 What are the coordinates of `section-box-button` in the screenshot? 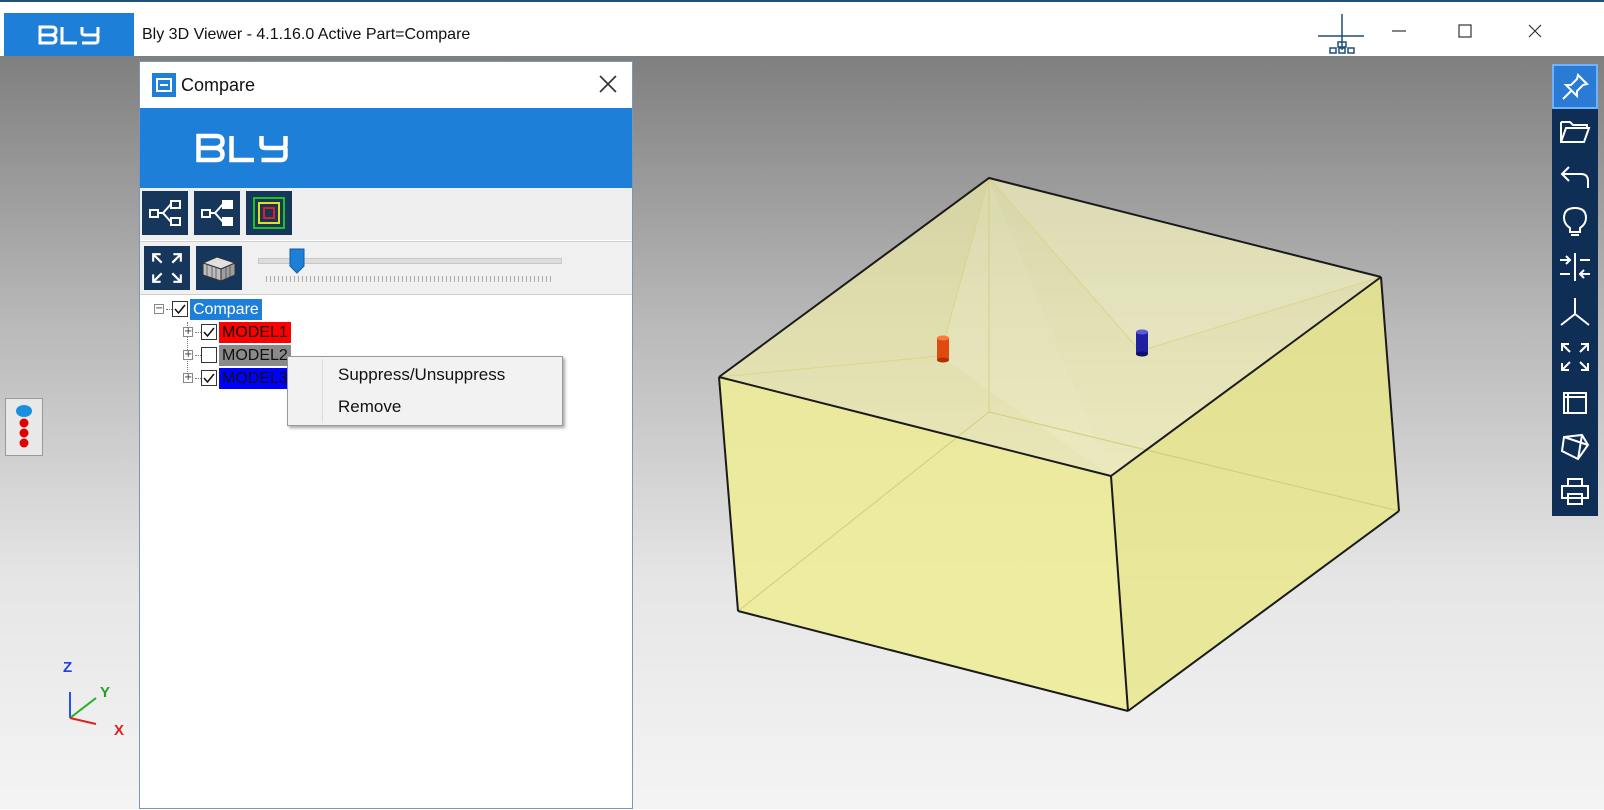 It's located at (219, 268).